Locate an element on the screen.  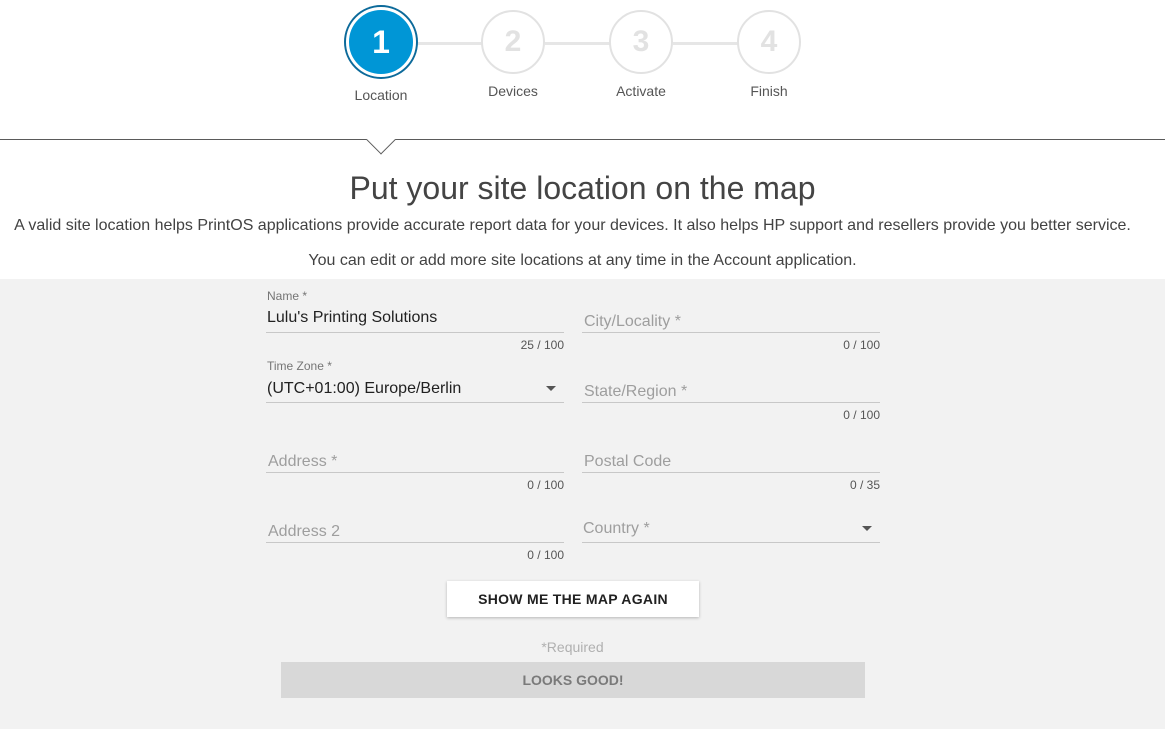
state-field: State/Region * 0 / 100 is located at coordinates (731, 392).